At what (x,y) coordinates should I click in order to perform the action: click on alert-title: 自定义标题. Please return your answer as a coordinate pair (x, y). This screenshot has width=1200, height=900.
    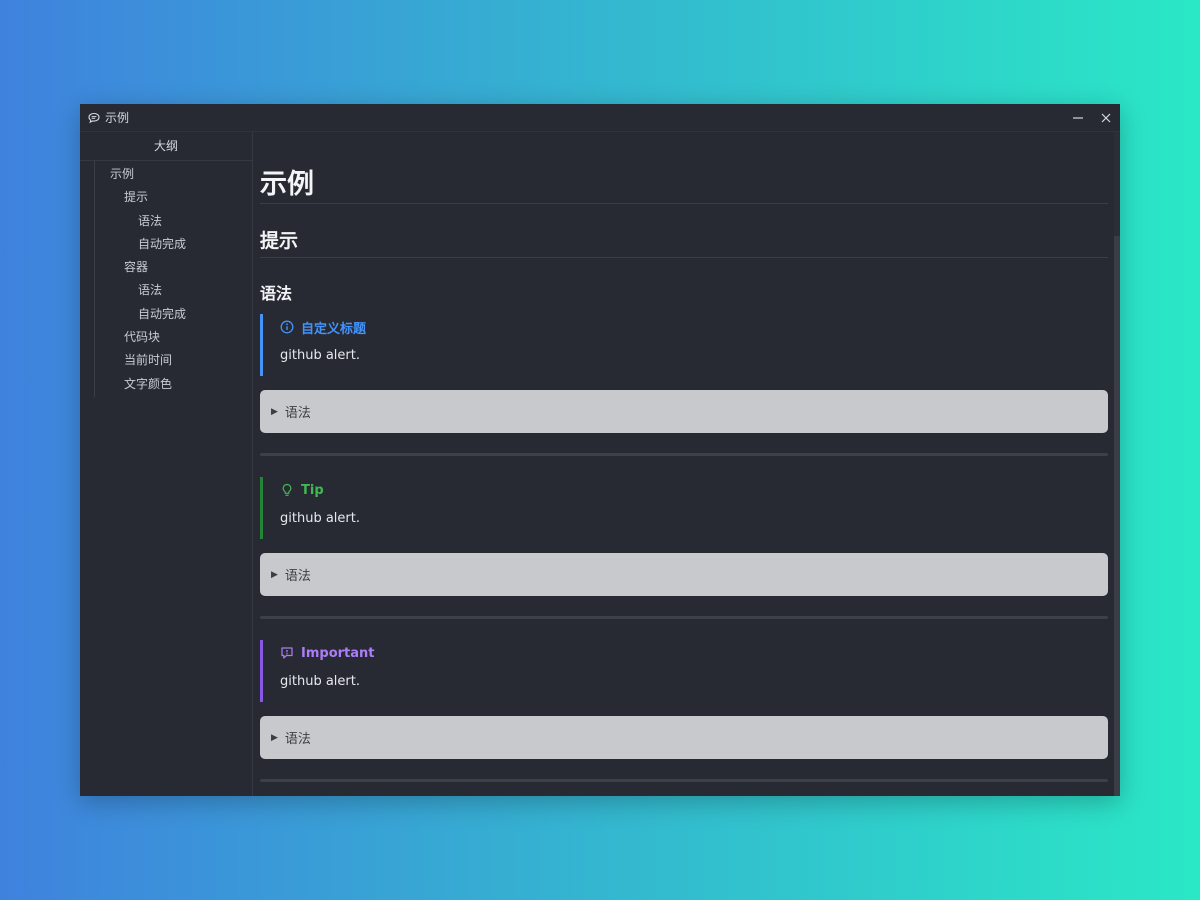
    Looking at the image, I should click on (694, 327).